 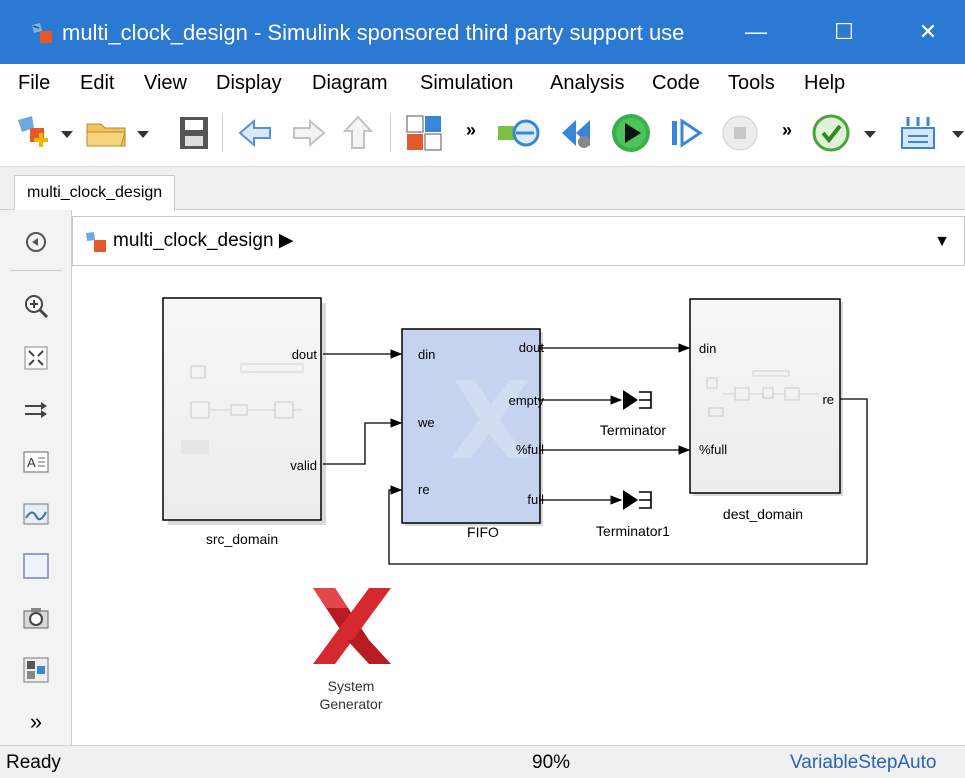 I want to click on svg-text: A, so click(x=31, y=462).